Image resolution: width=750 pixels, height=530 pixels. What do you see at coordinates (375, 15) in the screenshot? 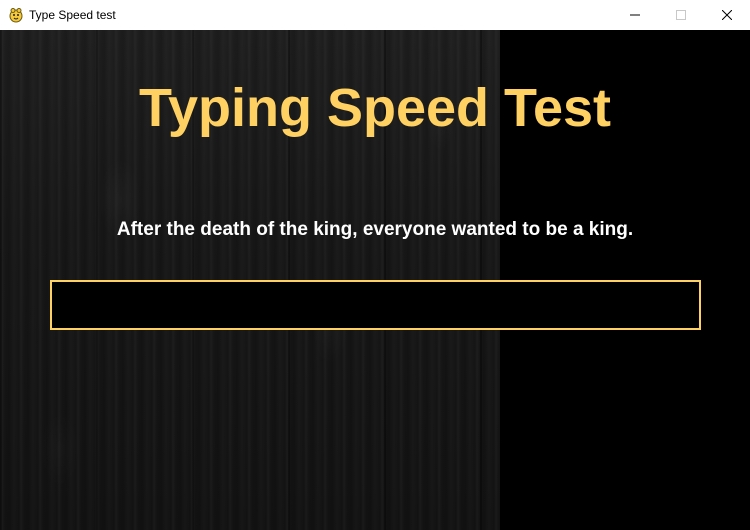
I see `title-bar: Type Speed test` at bounding box center [375, 15].